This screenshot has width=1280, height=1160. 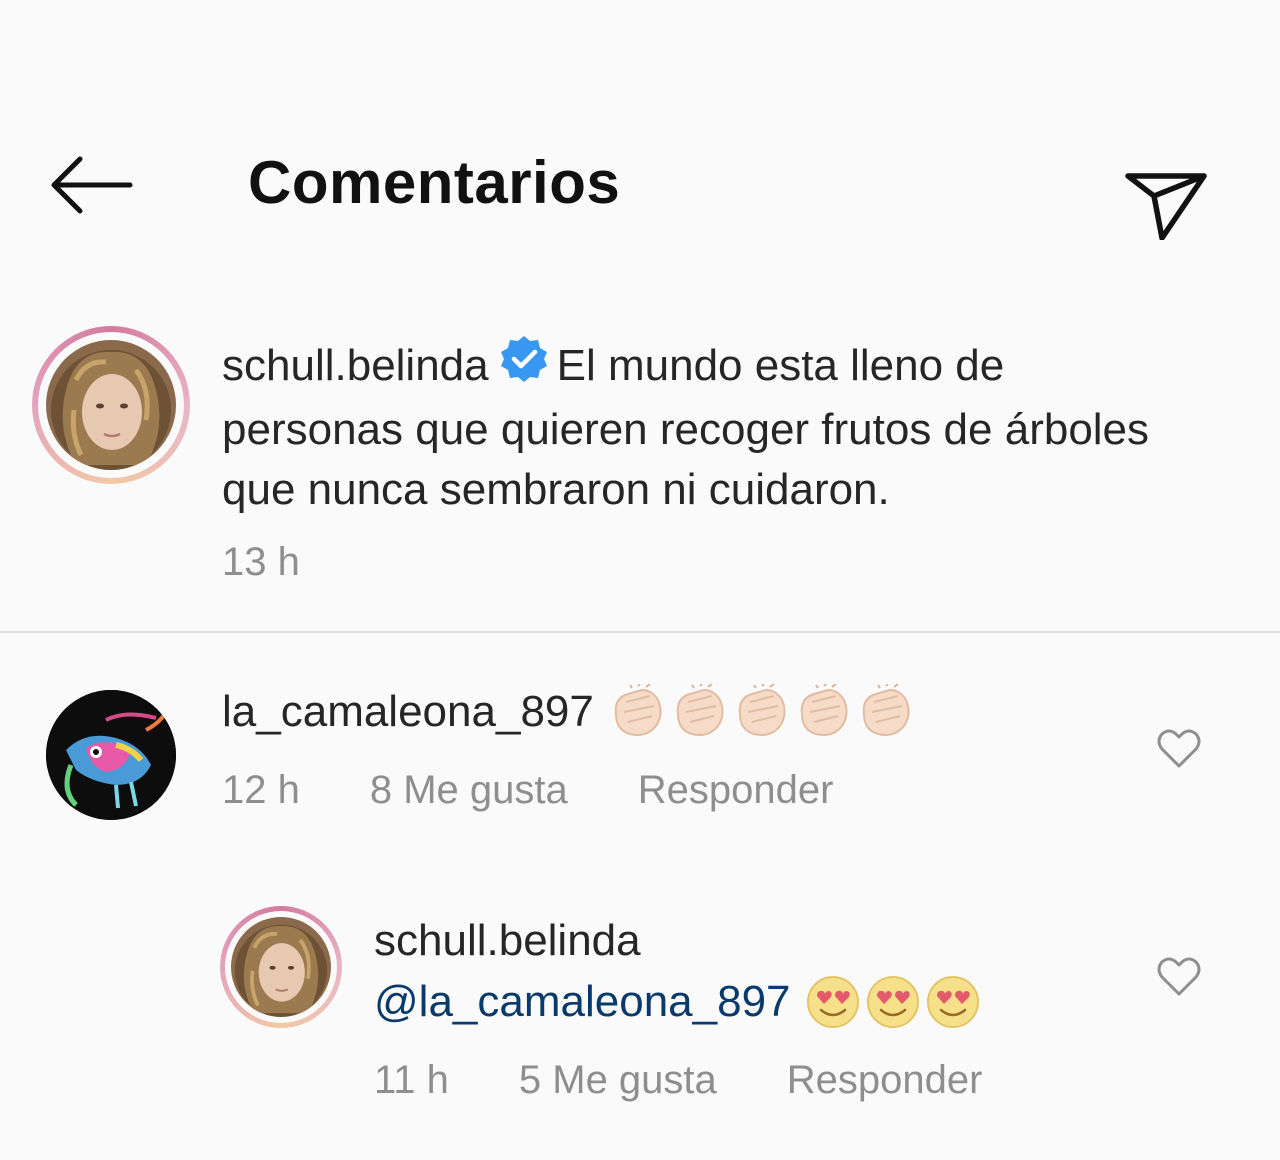 I want to click on reply-username: schull.belinda, so click(x=507, y=940).